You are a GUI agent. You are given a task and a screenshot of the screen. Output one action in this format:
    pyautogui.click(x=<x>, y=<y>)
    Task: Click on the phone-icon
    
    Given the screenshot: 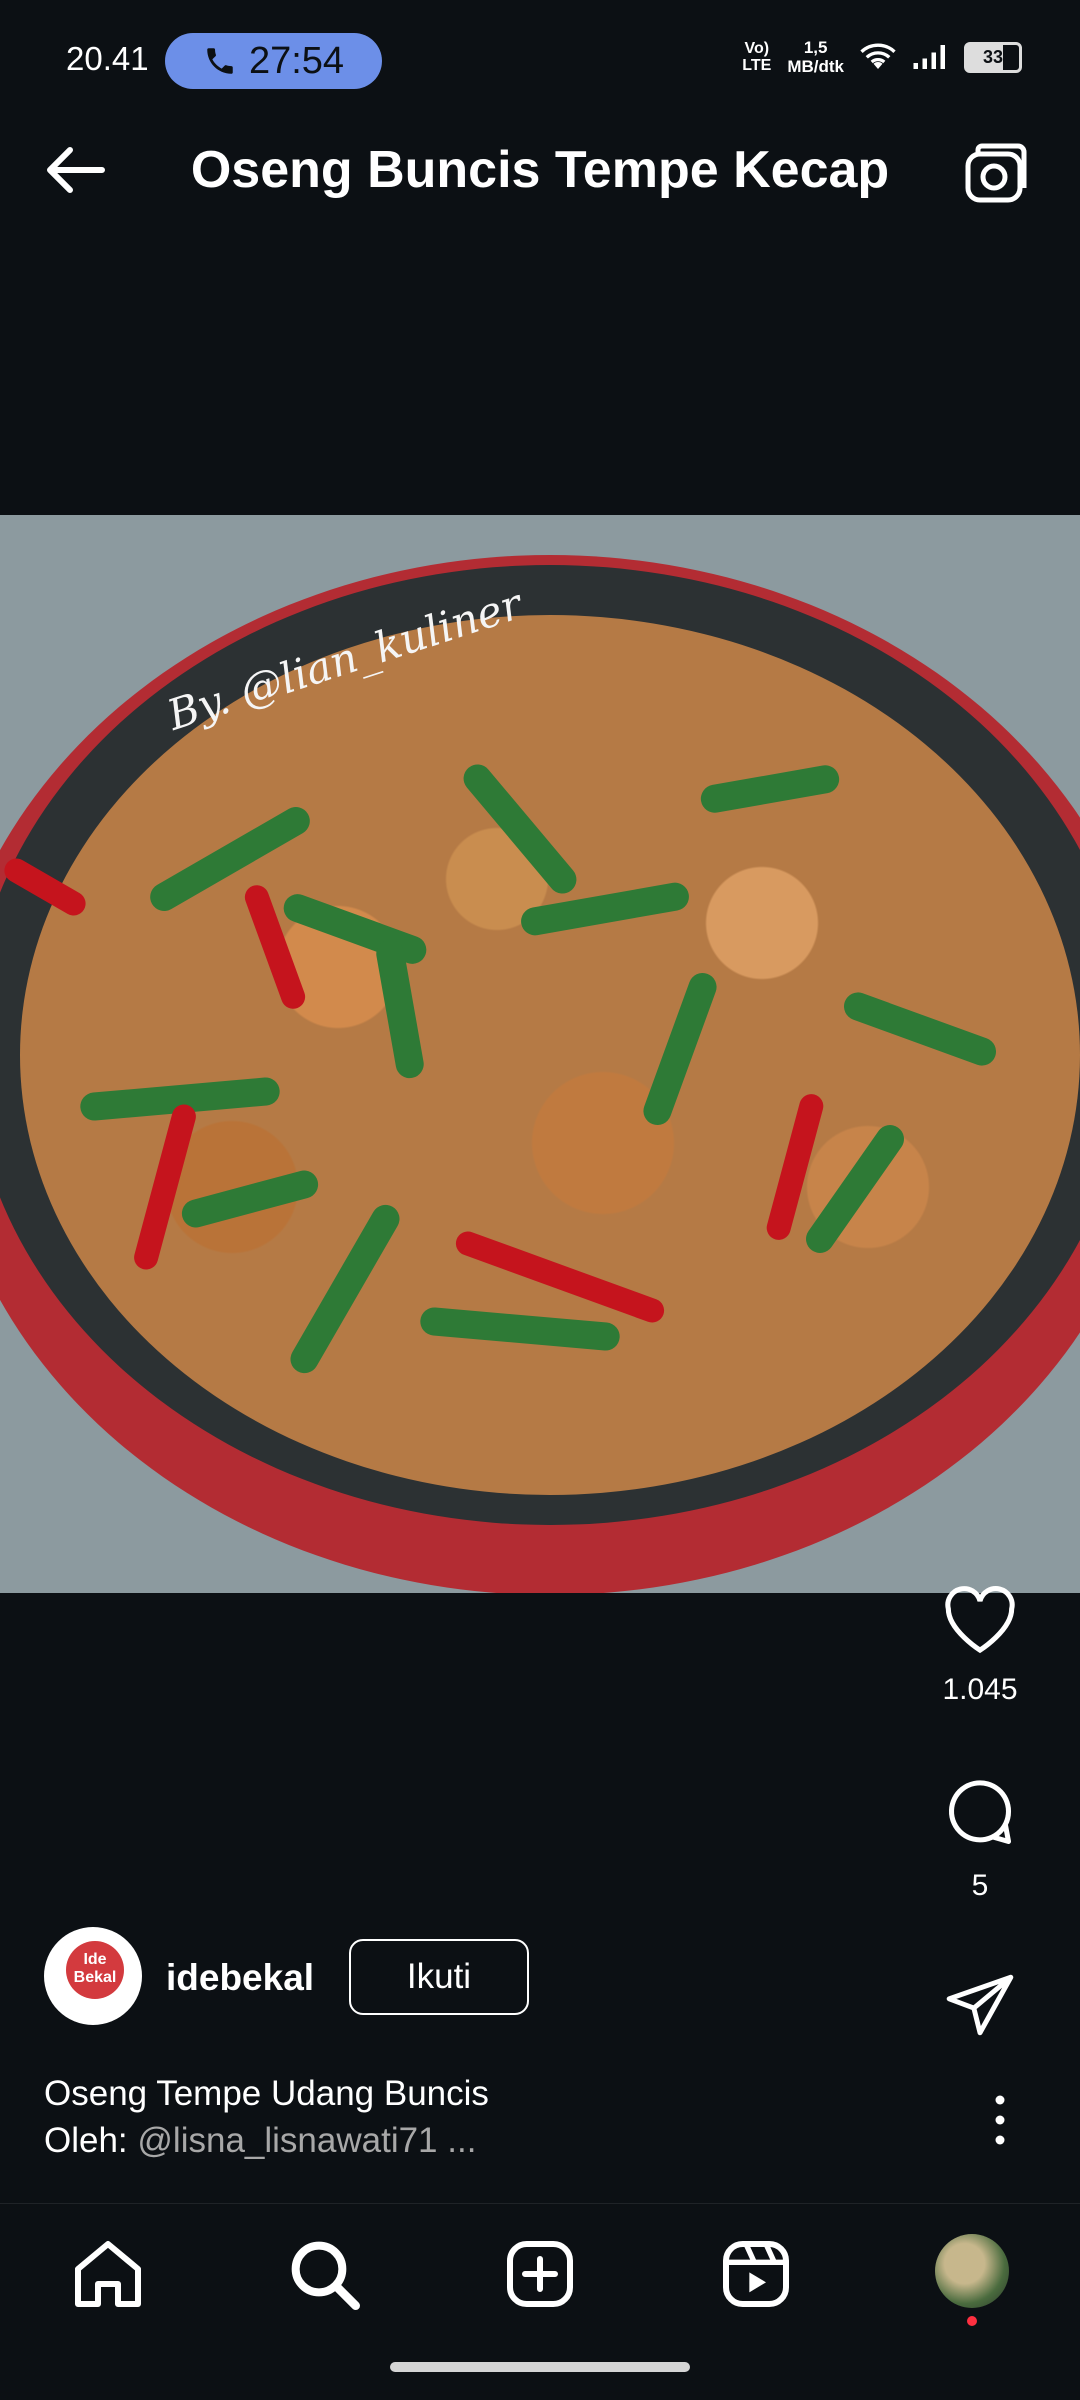 What is the action you would take?
    pyautogui.click(x=220, y=61)
    